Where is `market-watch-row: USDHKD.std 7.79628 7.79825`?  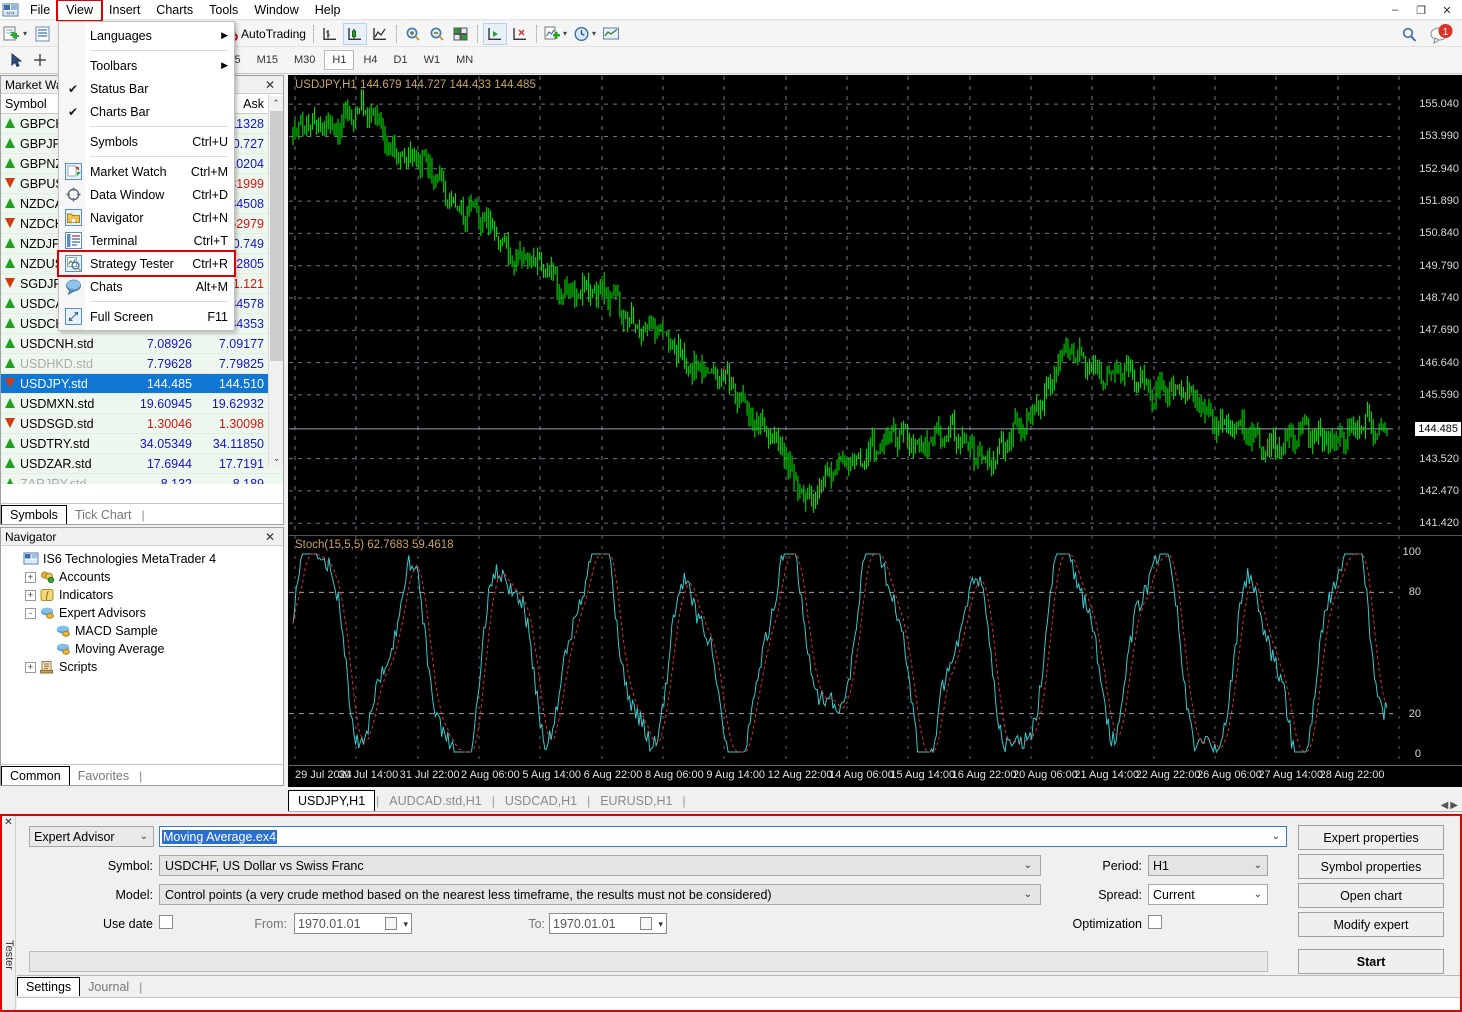 market-watch-row: USDHKD.std 7.79628 7.79825 is located at coordinates (142, 364).